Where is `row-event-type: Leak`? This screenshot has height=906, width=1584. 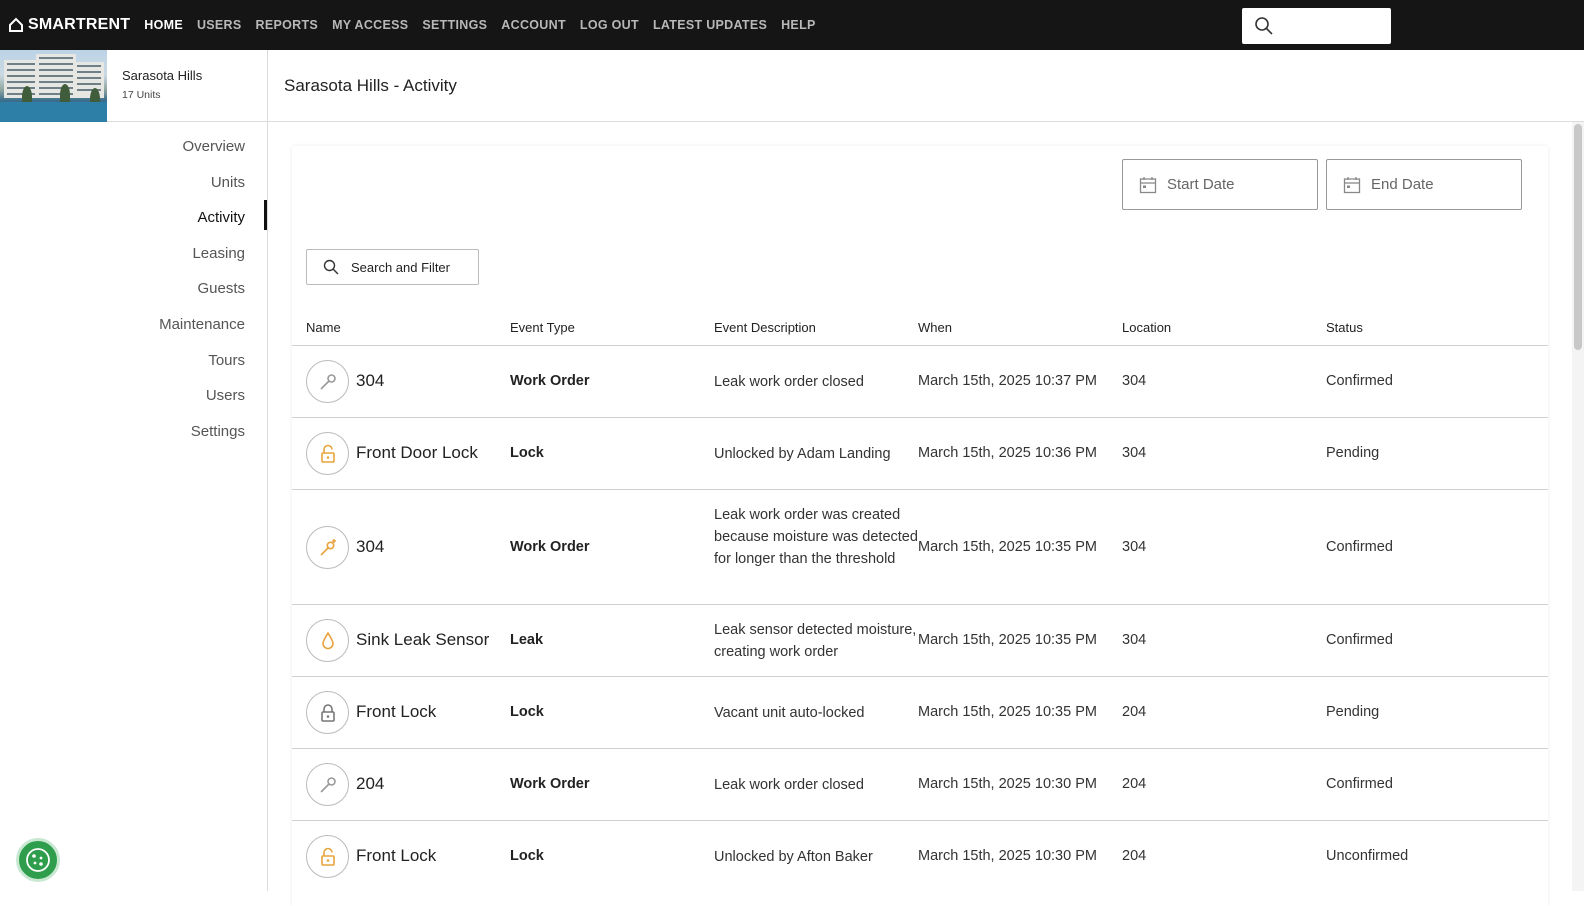 row-event-type: Leak is located at coordinates (527, 640).